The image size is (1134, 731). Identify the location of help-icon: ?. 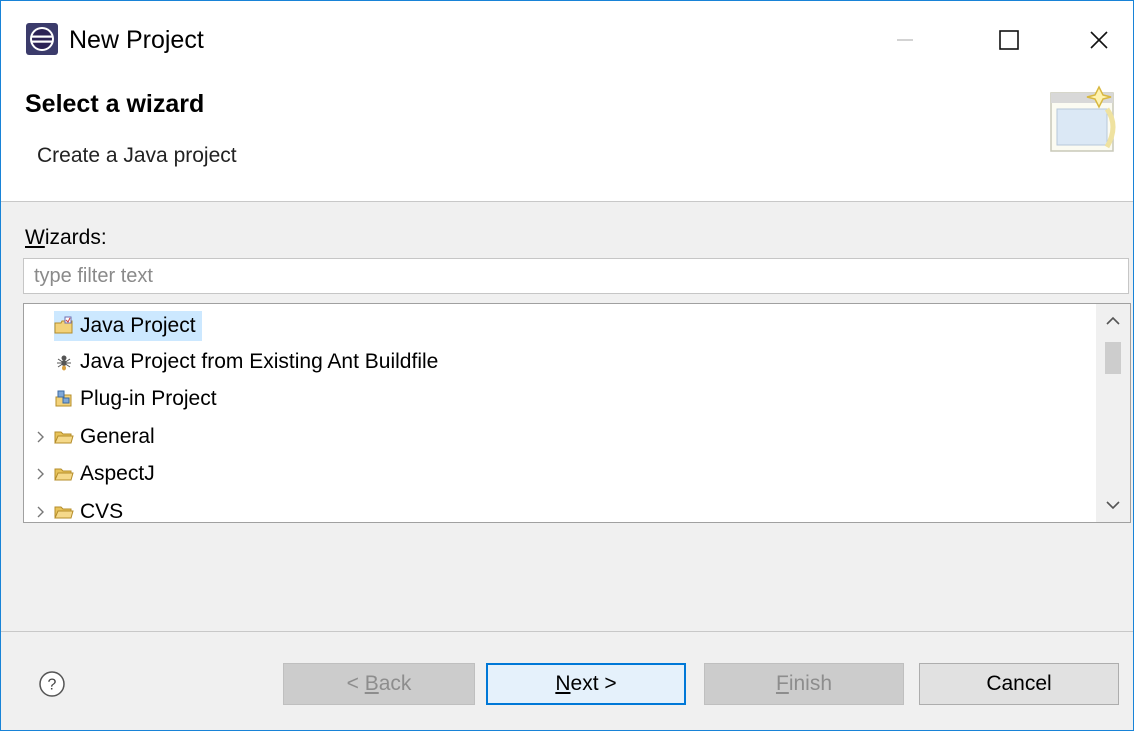
(52, 684).